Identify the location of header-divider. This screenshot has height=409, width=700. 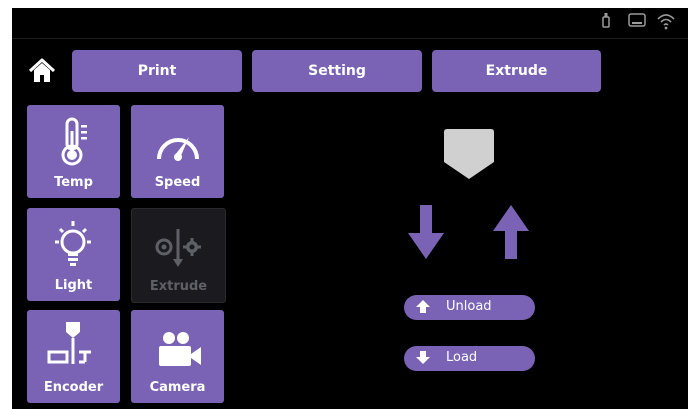
(350, 38).